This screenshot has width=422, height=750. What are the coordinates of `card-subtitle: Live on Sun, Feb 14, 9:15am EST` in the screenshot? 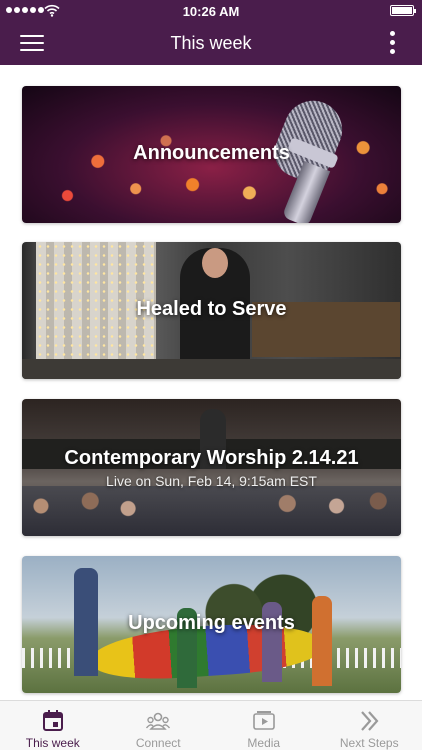 It's located at (211, 481).